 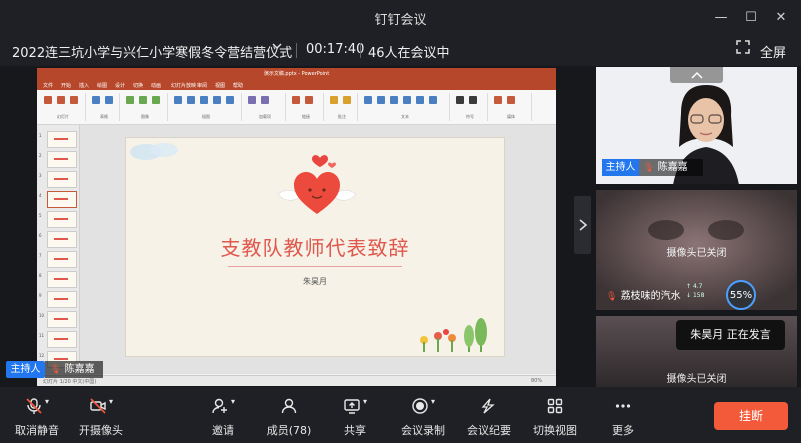 I want to click on network-stats: ↑ 4.7 ↓ 158, so click(x=695, y=291).